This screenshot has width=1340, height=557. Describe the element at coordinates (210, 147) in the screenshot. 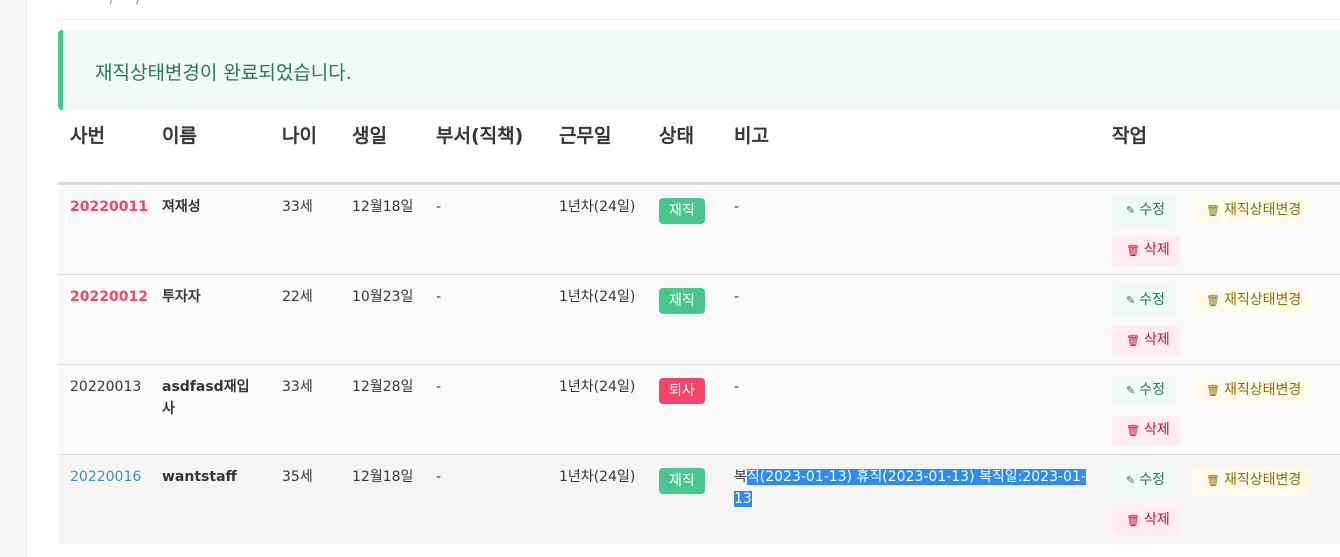

I see `header-name: 이름` at that location.